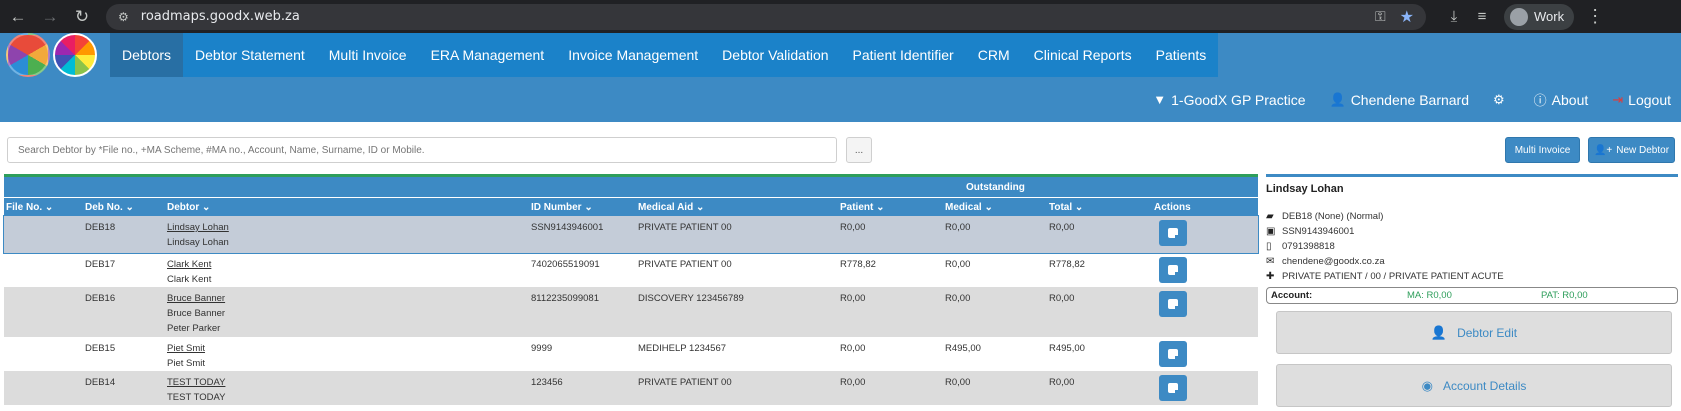 The width and height of the screenshot is (1681, 411). Describe the element at coordinates (1308, 246) in the screenshot. I see `info-phone-text: 0791398818` at that location.